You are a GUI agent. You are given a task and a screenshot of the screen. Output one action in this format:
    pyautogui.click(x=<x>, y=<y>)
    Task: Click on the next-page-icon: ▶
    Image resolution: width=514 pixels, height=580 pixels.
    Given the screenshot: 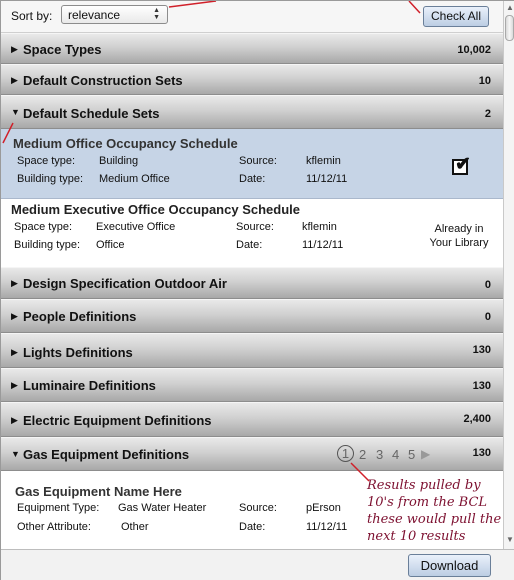 What is the action you would take?
    pyautogui.click(x=425, y=454)
    